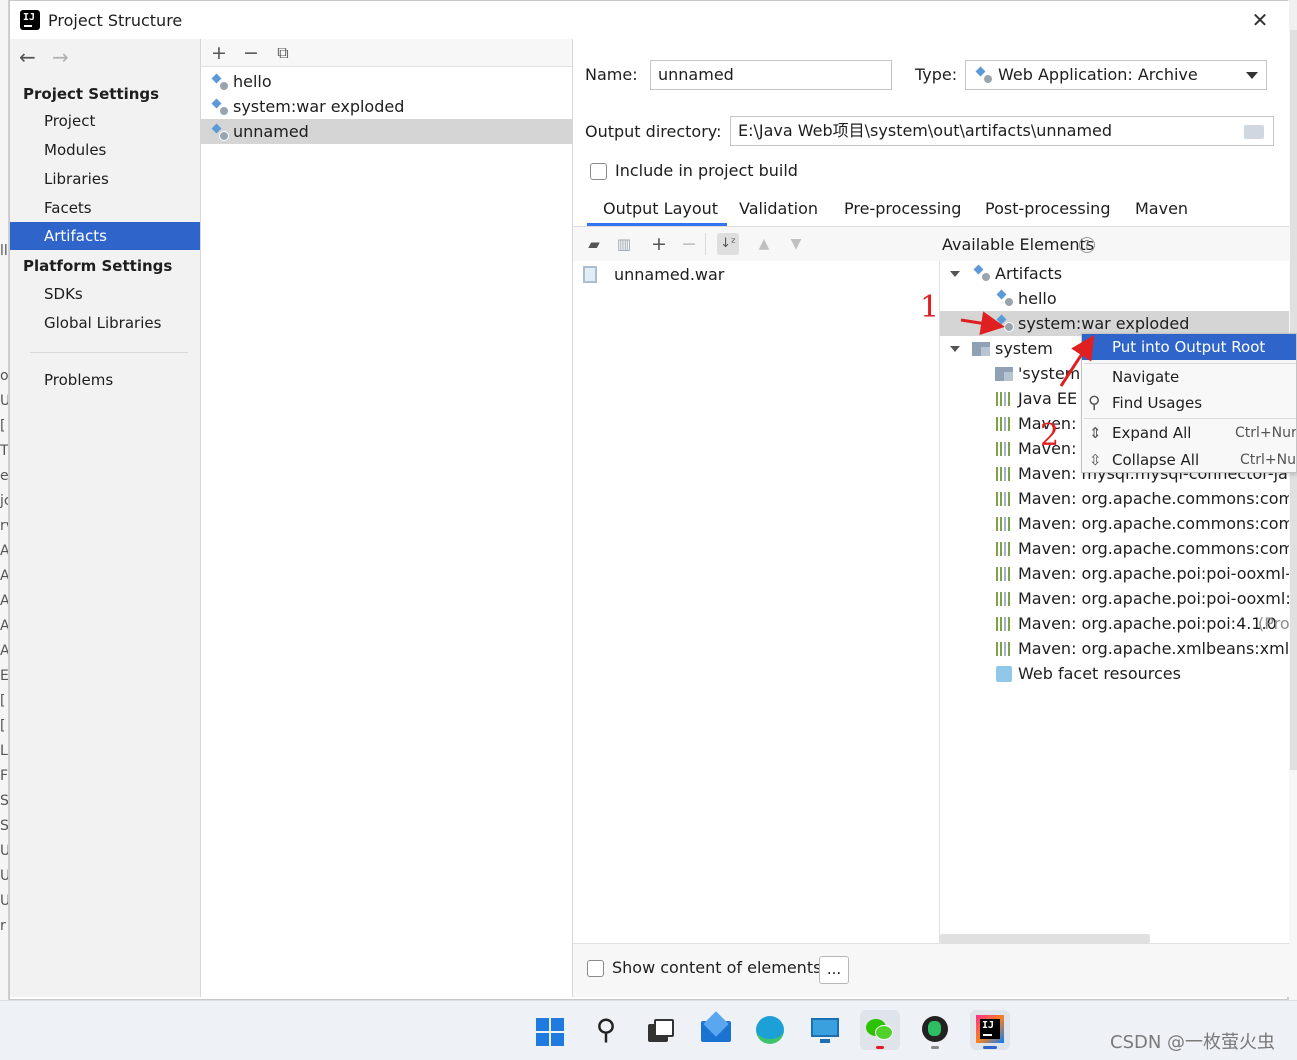  What do you see at coordinates (1189, 347) in the screenshot?
I see `menu-item-put-into-output-root: Put into Output Root` at bounding box center [1189, 347].